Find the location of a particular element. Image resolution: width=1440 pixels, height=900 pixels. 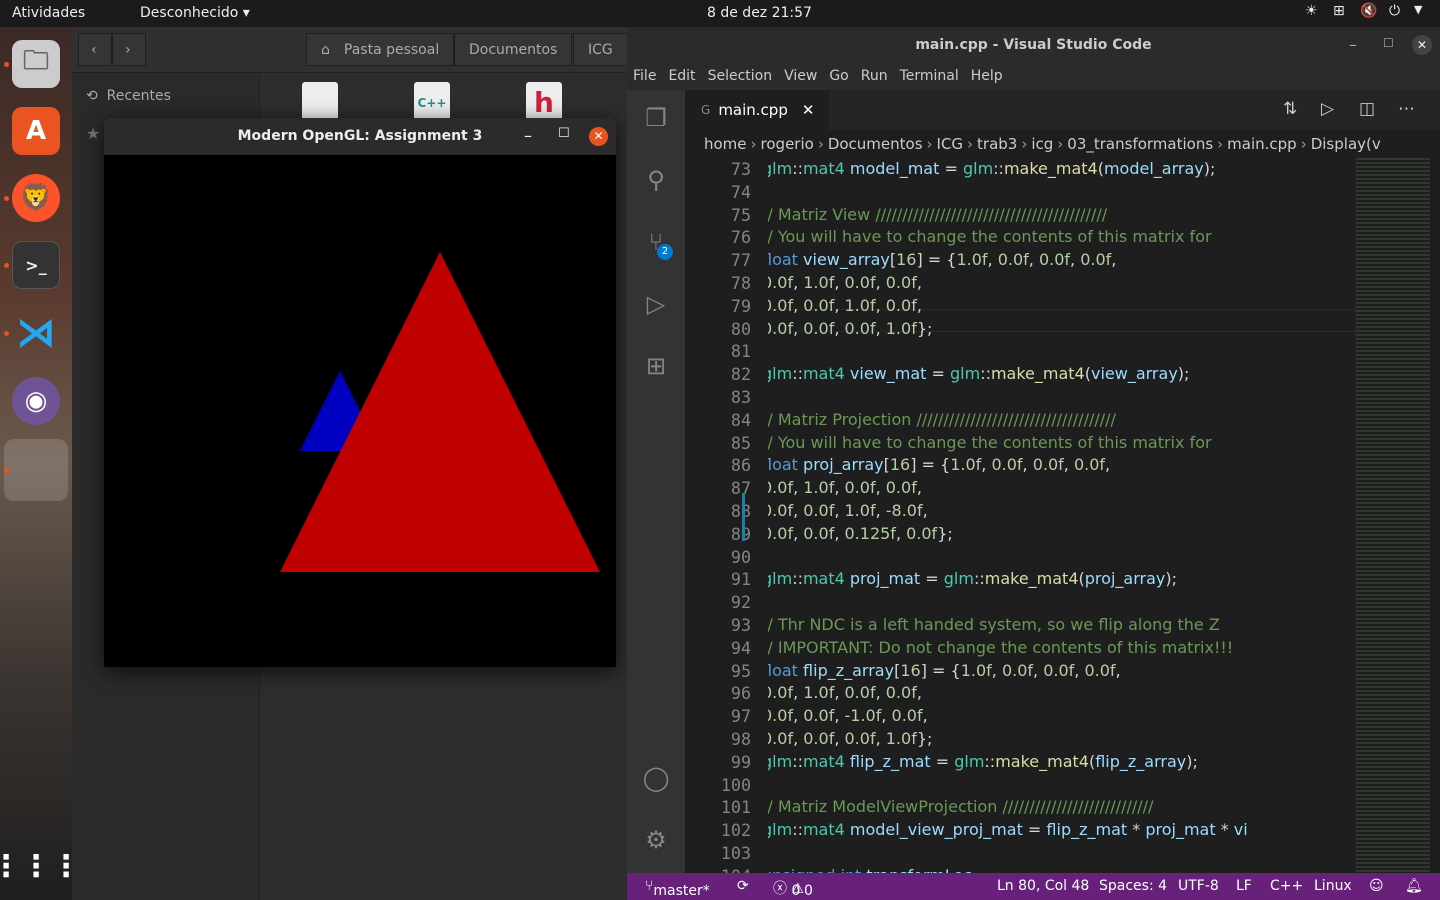

git-branch: ⑂ master* is located at coordinates (677, 888).